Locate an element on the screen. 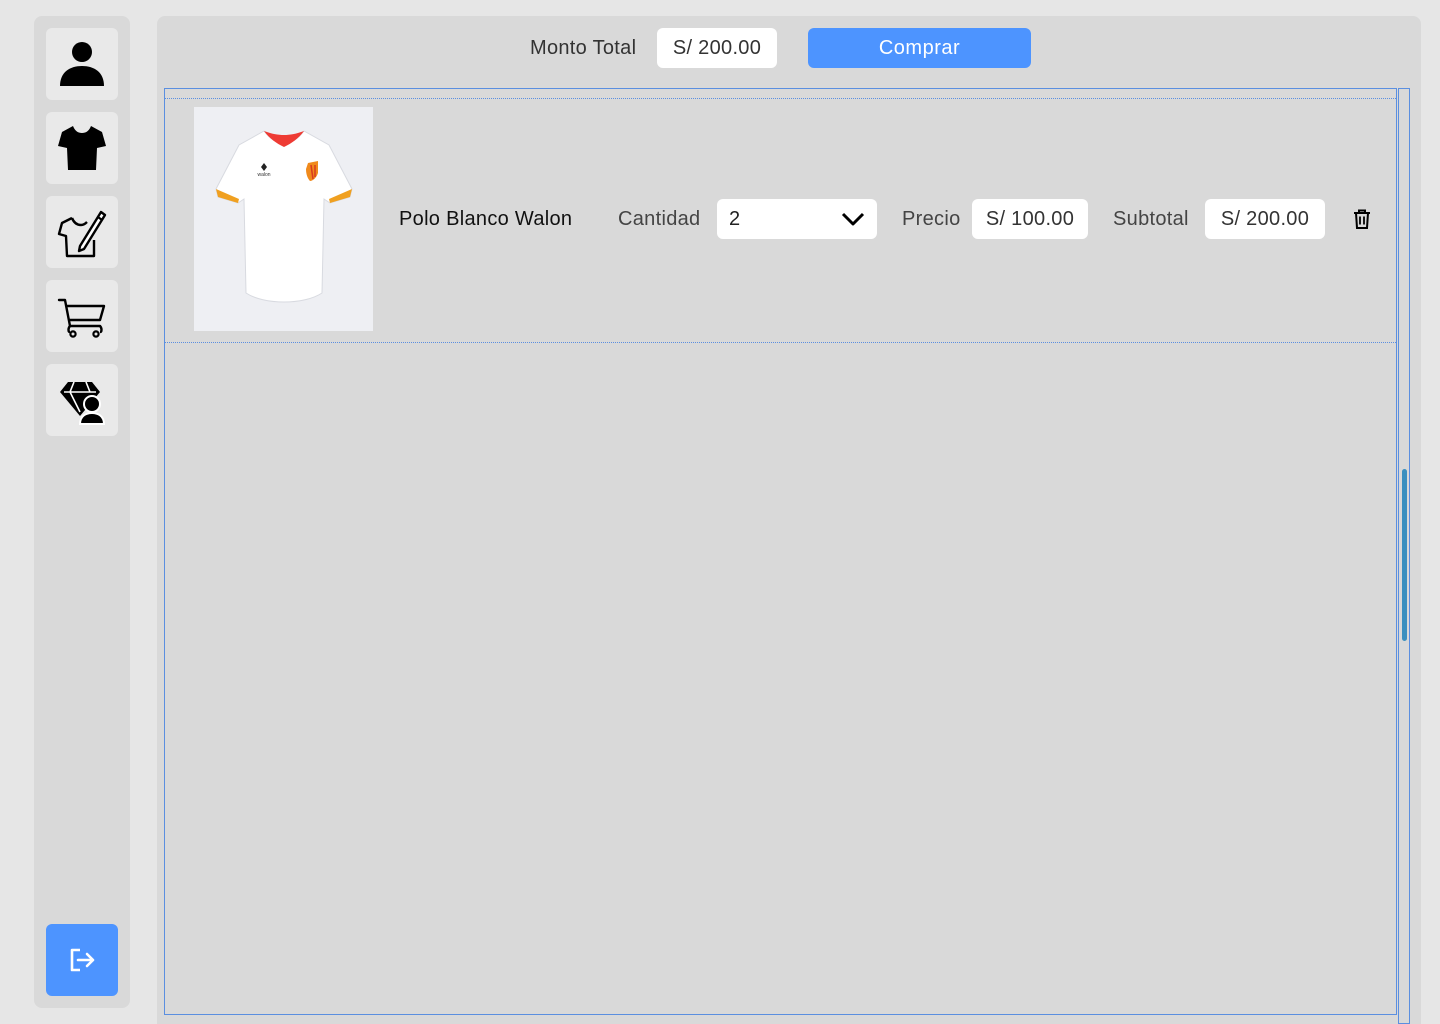 Image resolution: width=1440 pixels, height=1024 pixels. scrollbar is located at coordinates (1404, 556).